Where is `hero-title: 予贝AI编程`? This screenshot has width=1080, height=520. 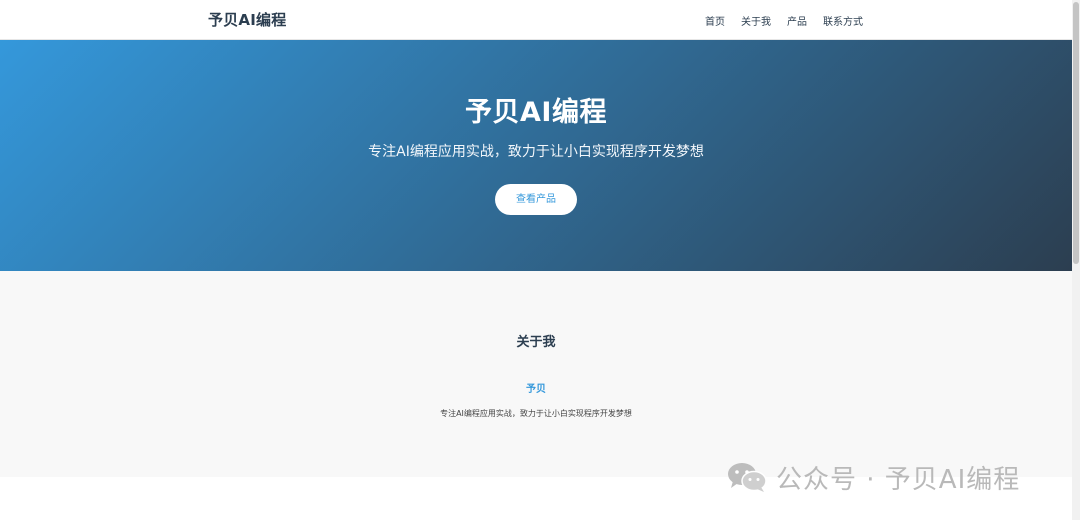
hero-title: 予贝AI编程 is located at coordinates (536, 112).